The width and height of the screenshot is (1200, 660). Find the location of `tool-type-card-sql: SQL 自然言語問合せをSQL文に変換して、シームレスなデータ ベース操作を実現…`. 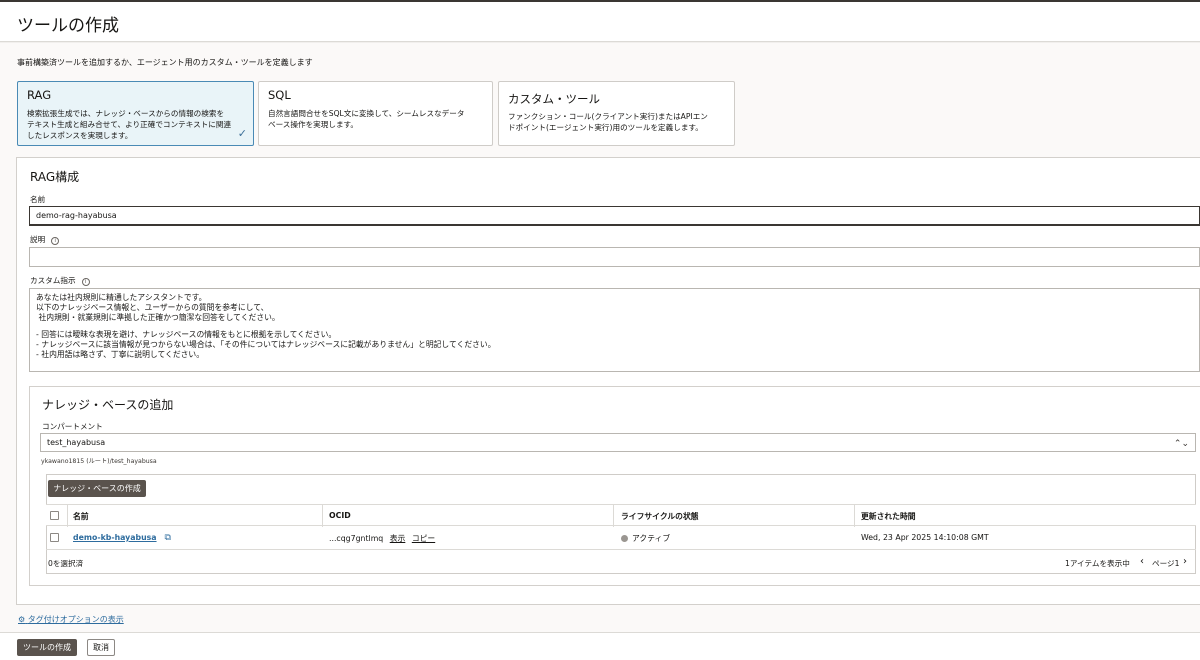

tool-type-card-sql: SQL 自然言語問合せをSQL文に変換して、シームレスなデータ ベース操作を実現… is located at coordinates (375, 113).